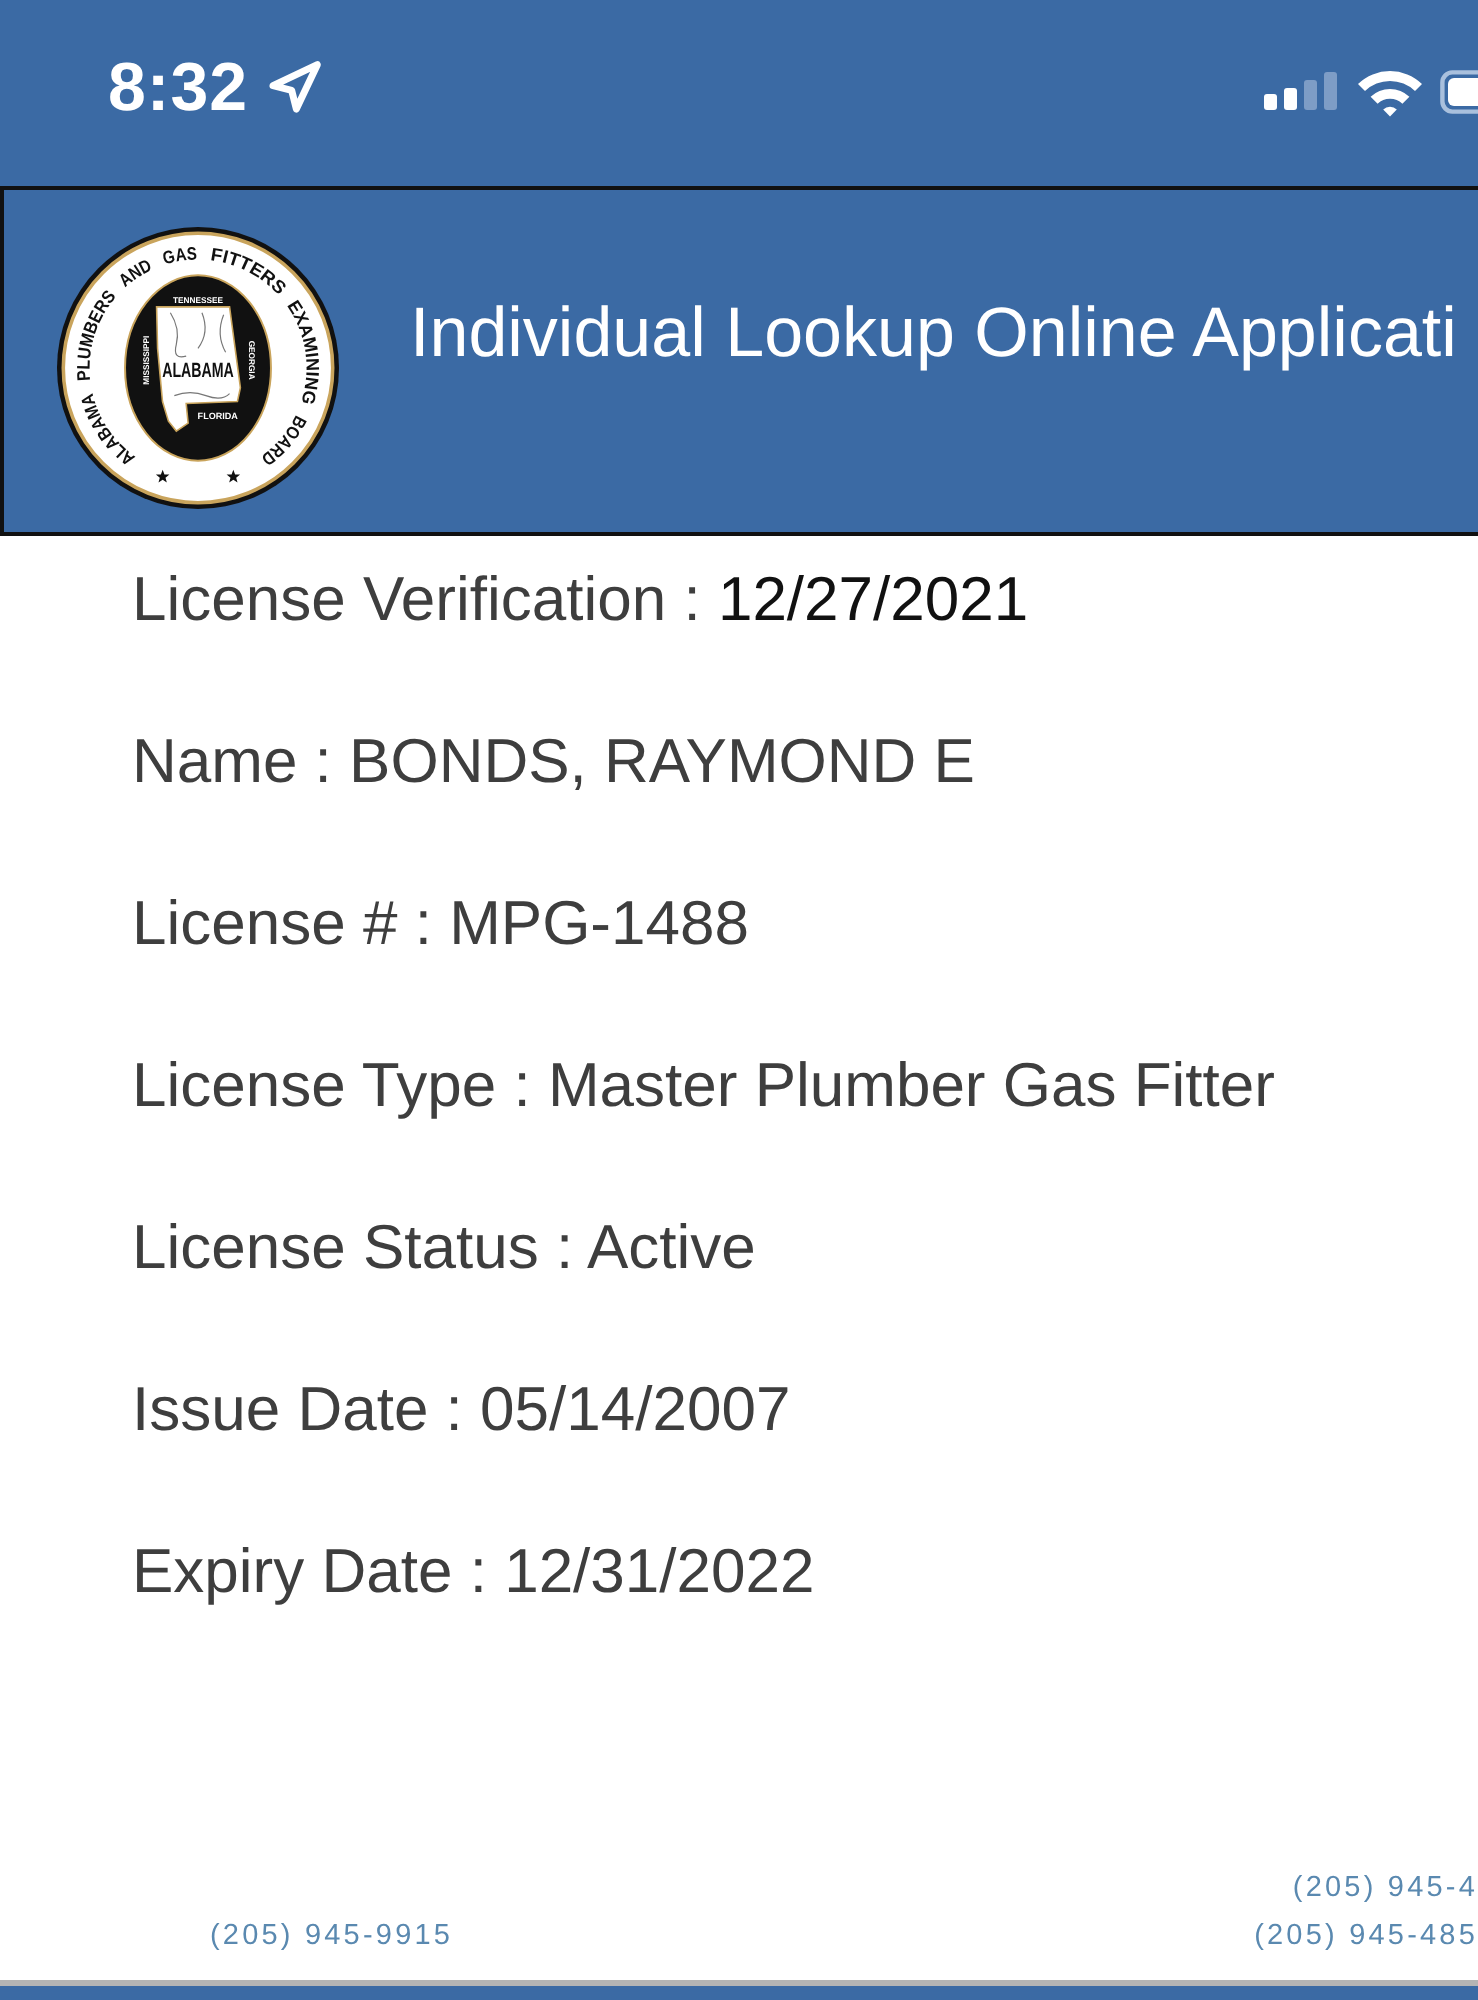 The height and width of the screenshot is (2000, 1478). I want to click on license-field-text: Expiry Date : 12/31/2022, so click(473, 1572).